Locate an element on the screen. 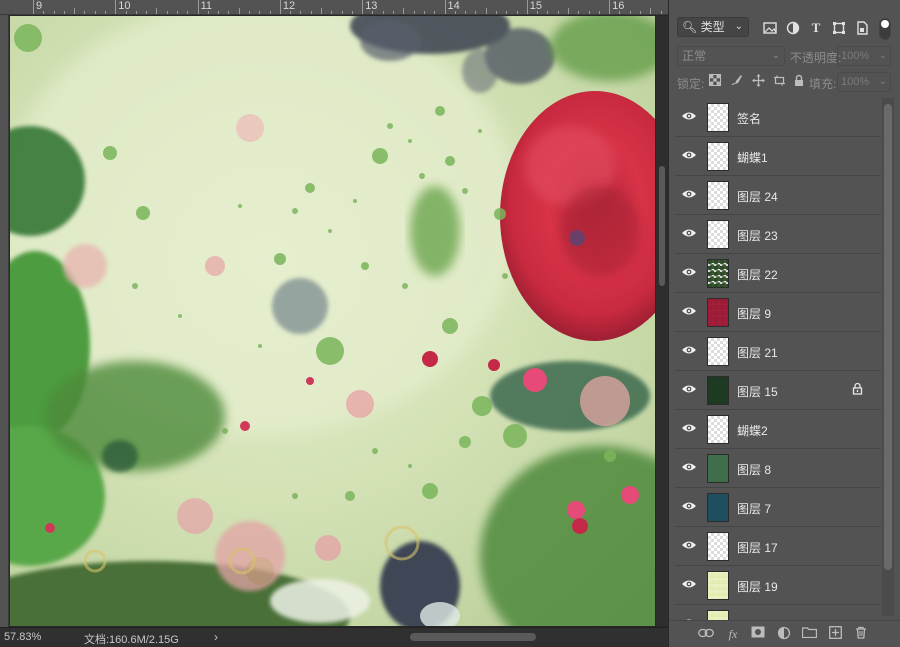 The width and height of the screenshot is (900, 647). image-filter-icon is located at coordinates (770, 28).